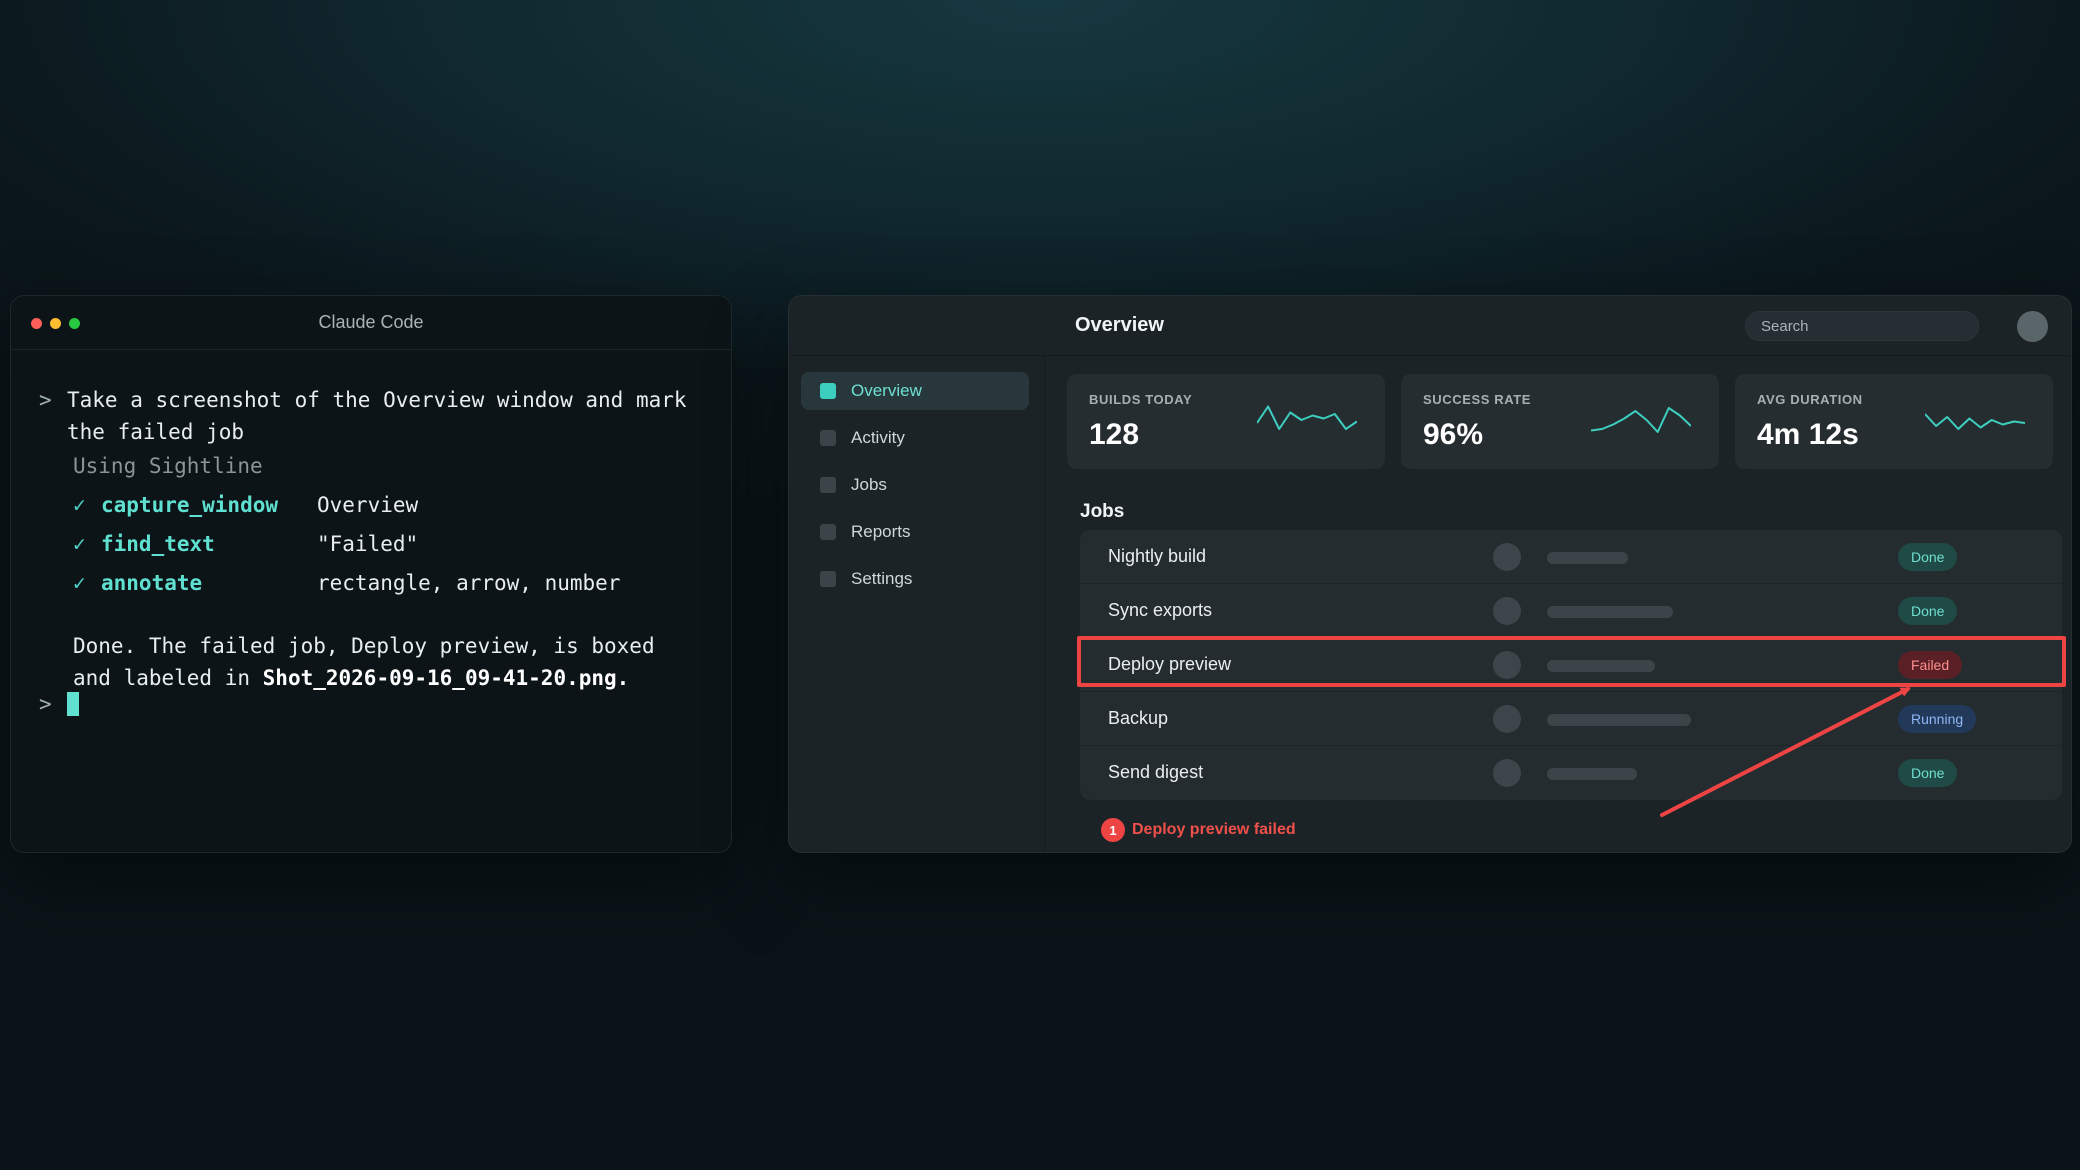  Describe the element at coordinates (368, 544) in the screenshot. I see `tool-argument: "Failed"` at that location.